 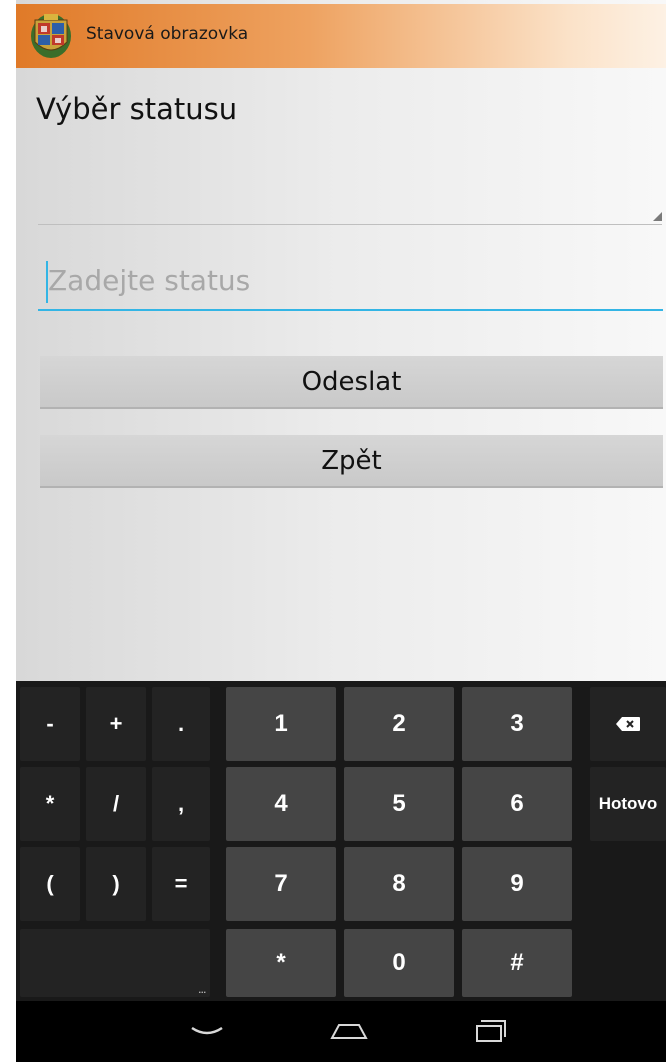 What do you see at coordinates (181, 804) in the screenshot?
I see `key-comma: ,` at bounding box center [181, 804].